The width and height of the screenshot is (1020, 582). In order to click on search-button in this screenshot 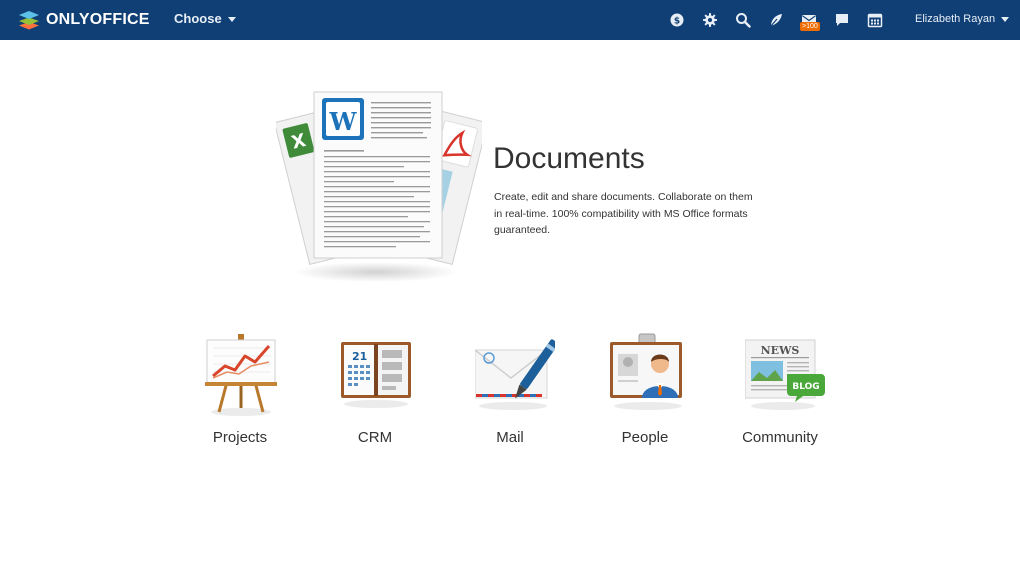, I will do `click(743, 20)`.